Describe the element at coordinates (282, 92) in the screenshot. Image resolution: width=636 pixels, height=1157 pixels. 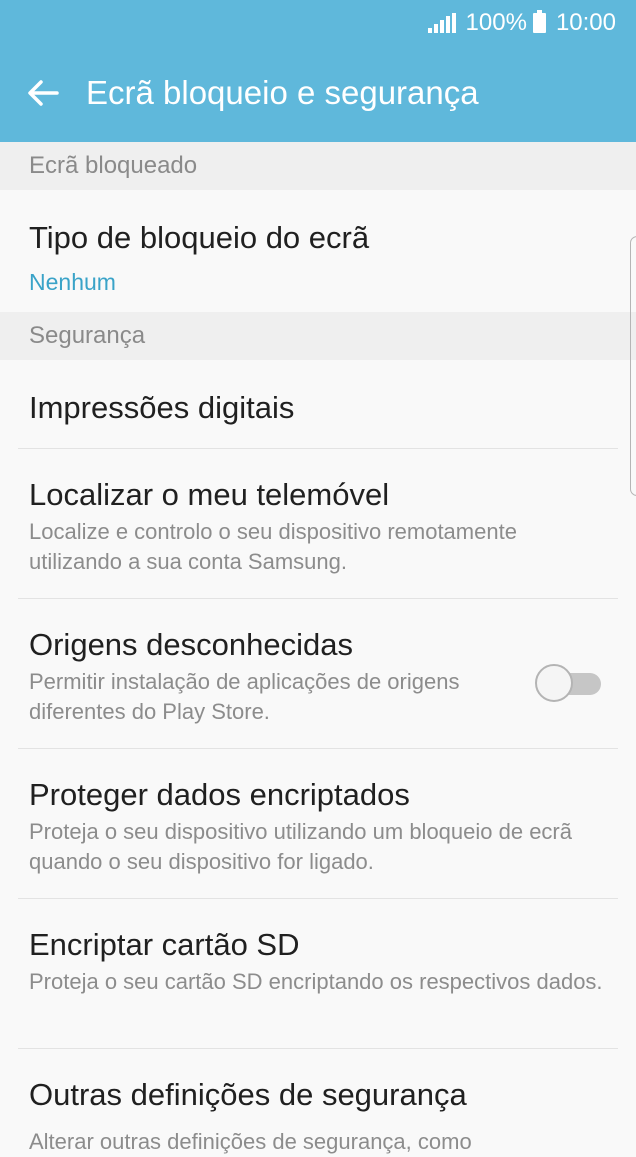
I see `page-title: Ecrã bloqueio e segurança` at that location.